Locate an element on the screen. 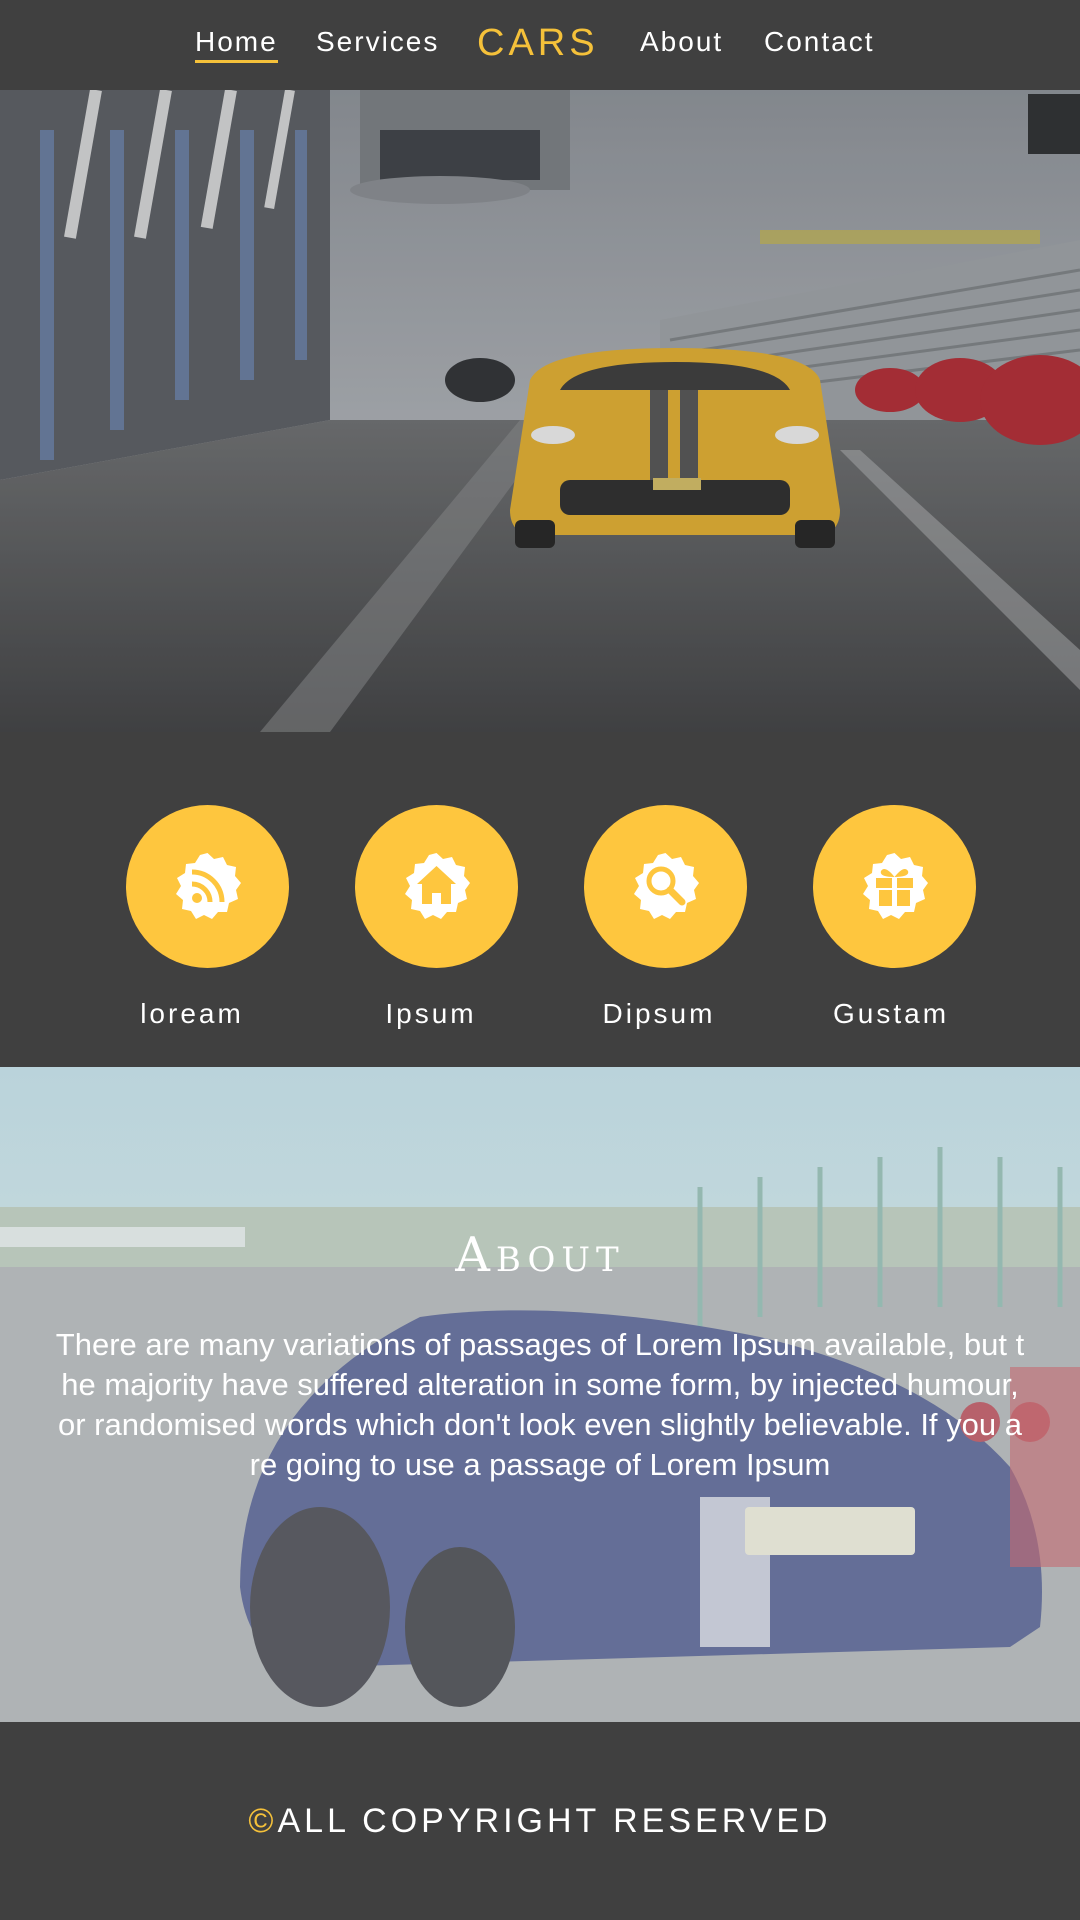 Image resolution: width=1080 pixels, height=1920 pixels. feature-item-gustam: Gustam is located at coordinates (894, 917).